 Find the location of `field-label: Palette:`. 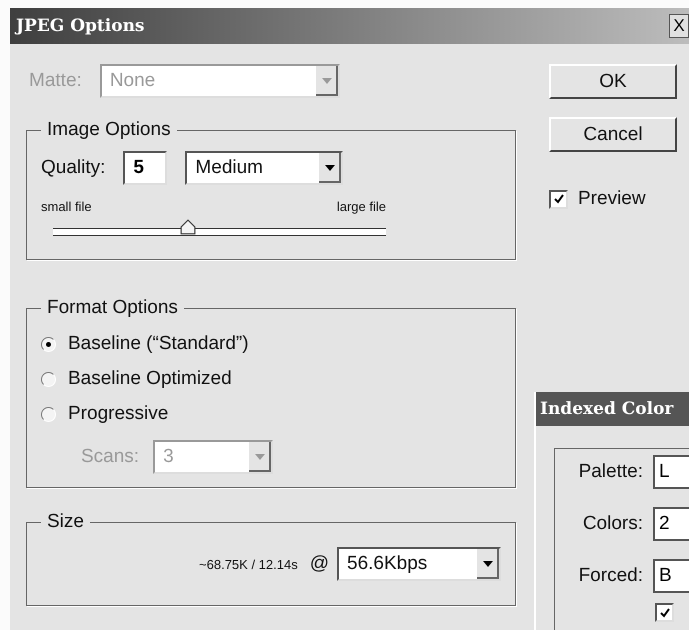

field-label: Palette: is located at coordinates (610, 472).